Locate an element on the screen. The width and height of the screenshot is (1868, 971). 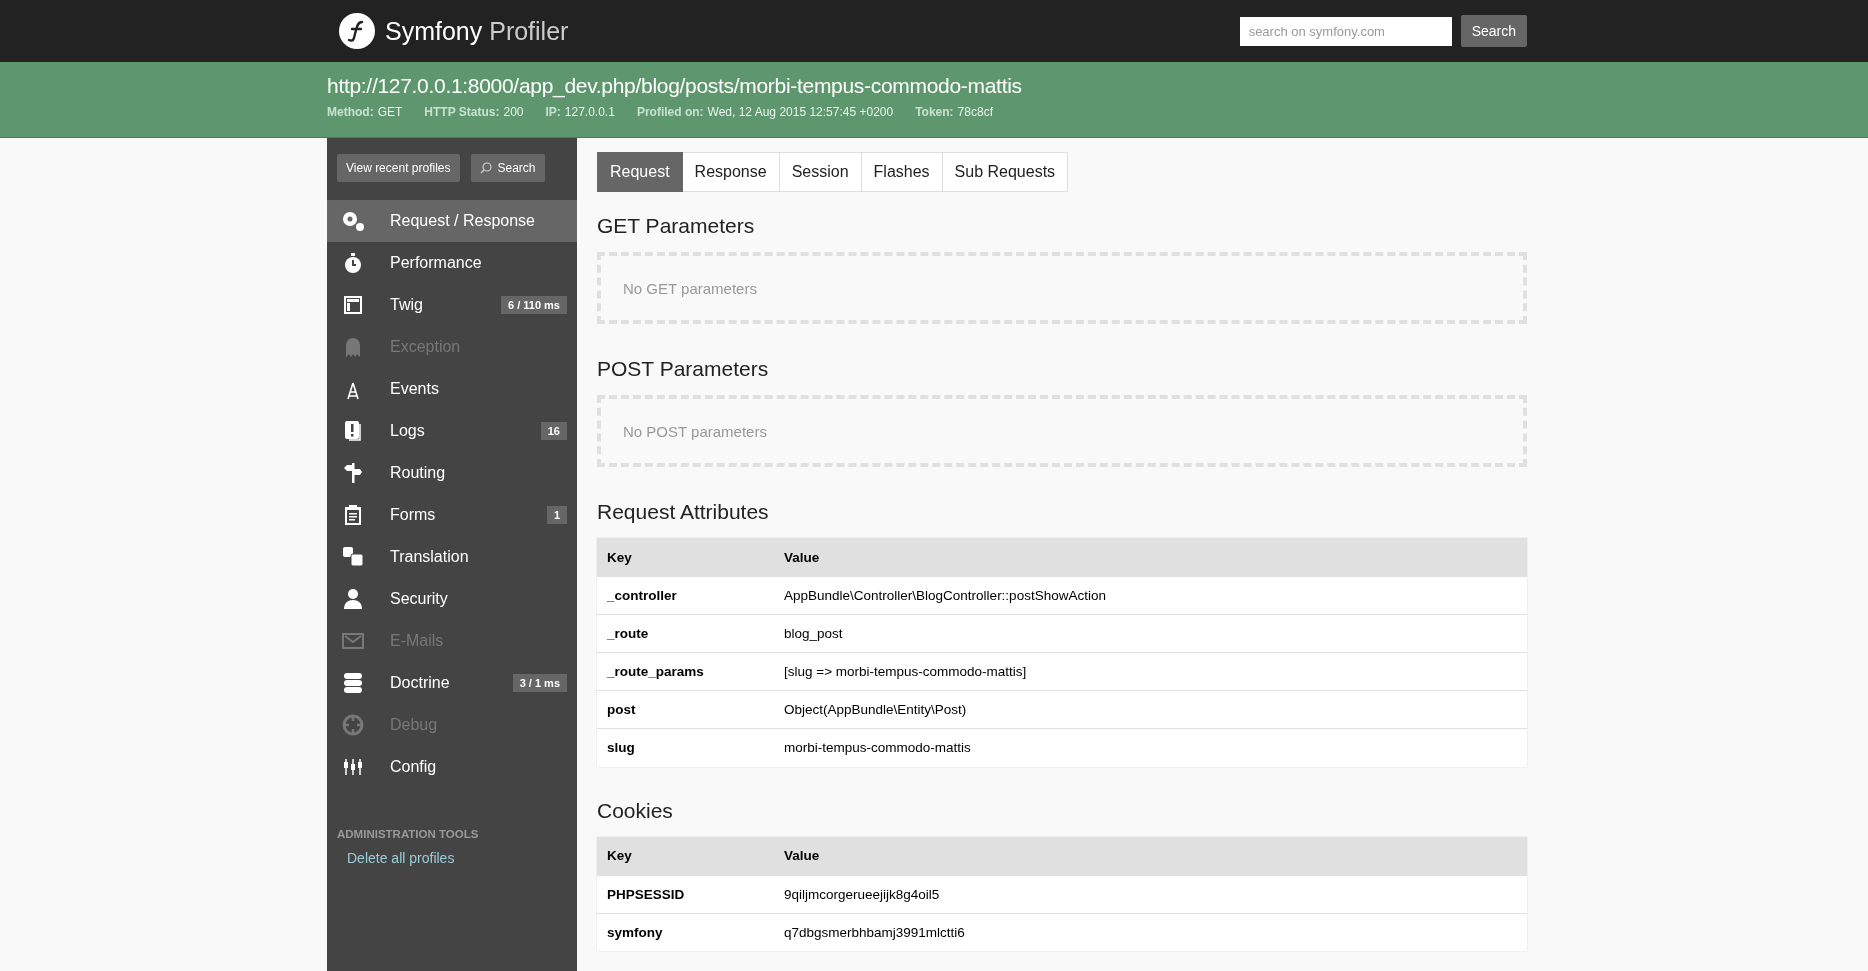
sidebar-item: Security is located at coordinates (452, 599).